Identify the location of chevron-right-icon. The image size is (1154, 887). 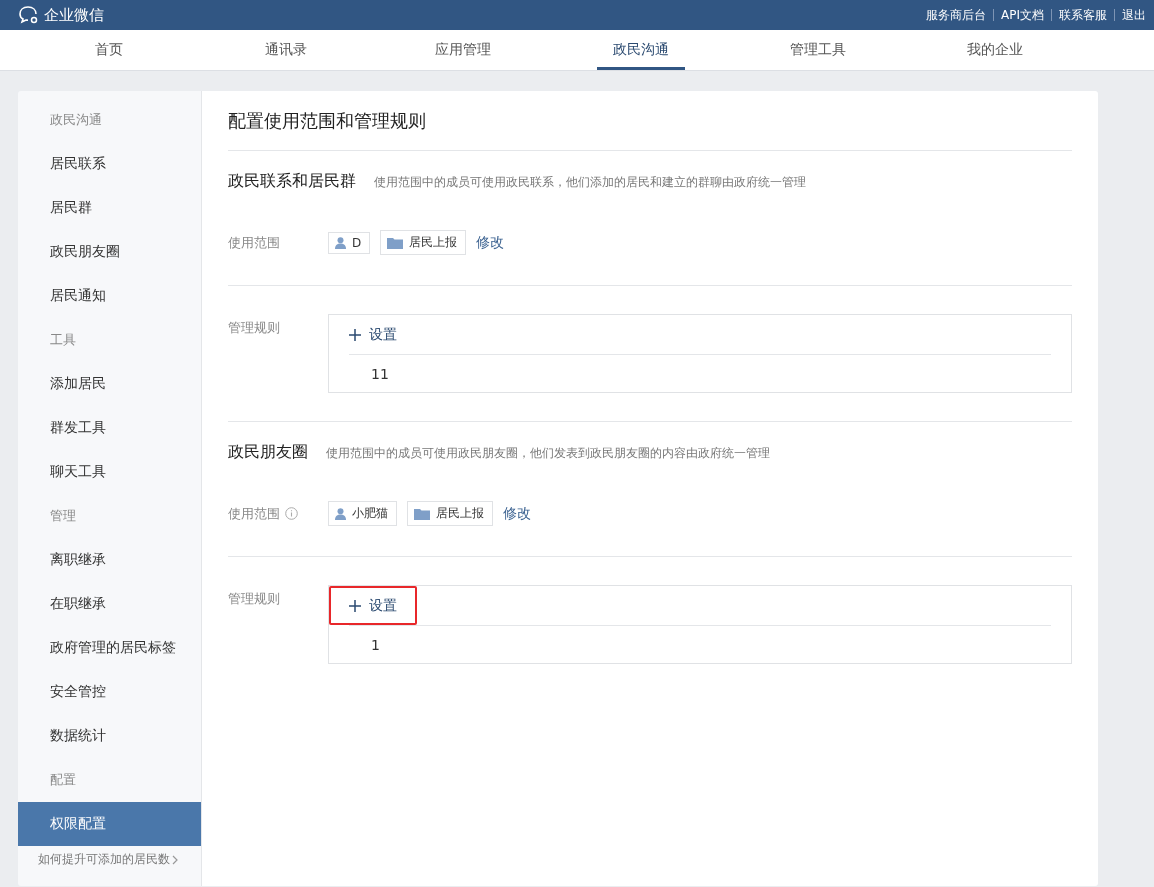
(175, 859).